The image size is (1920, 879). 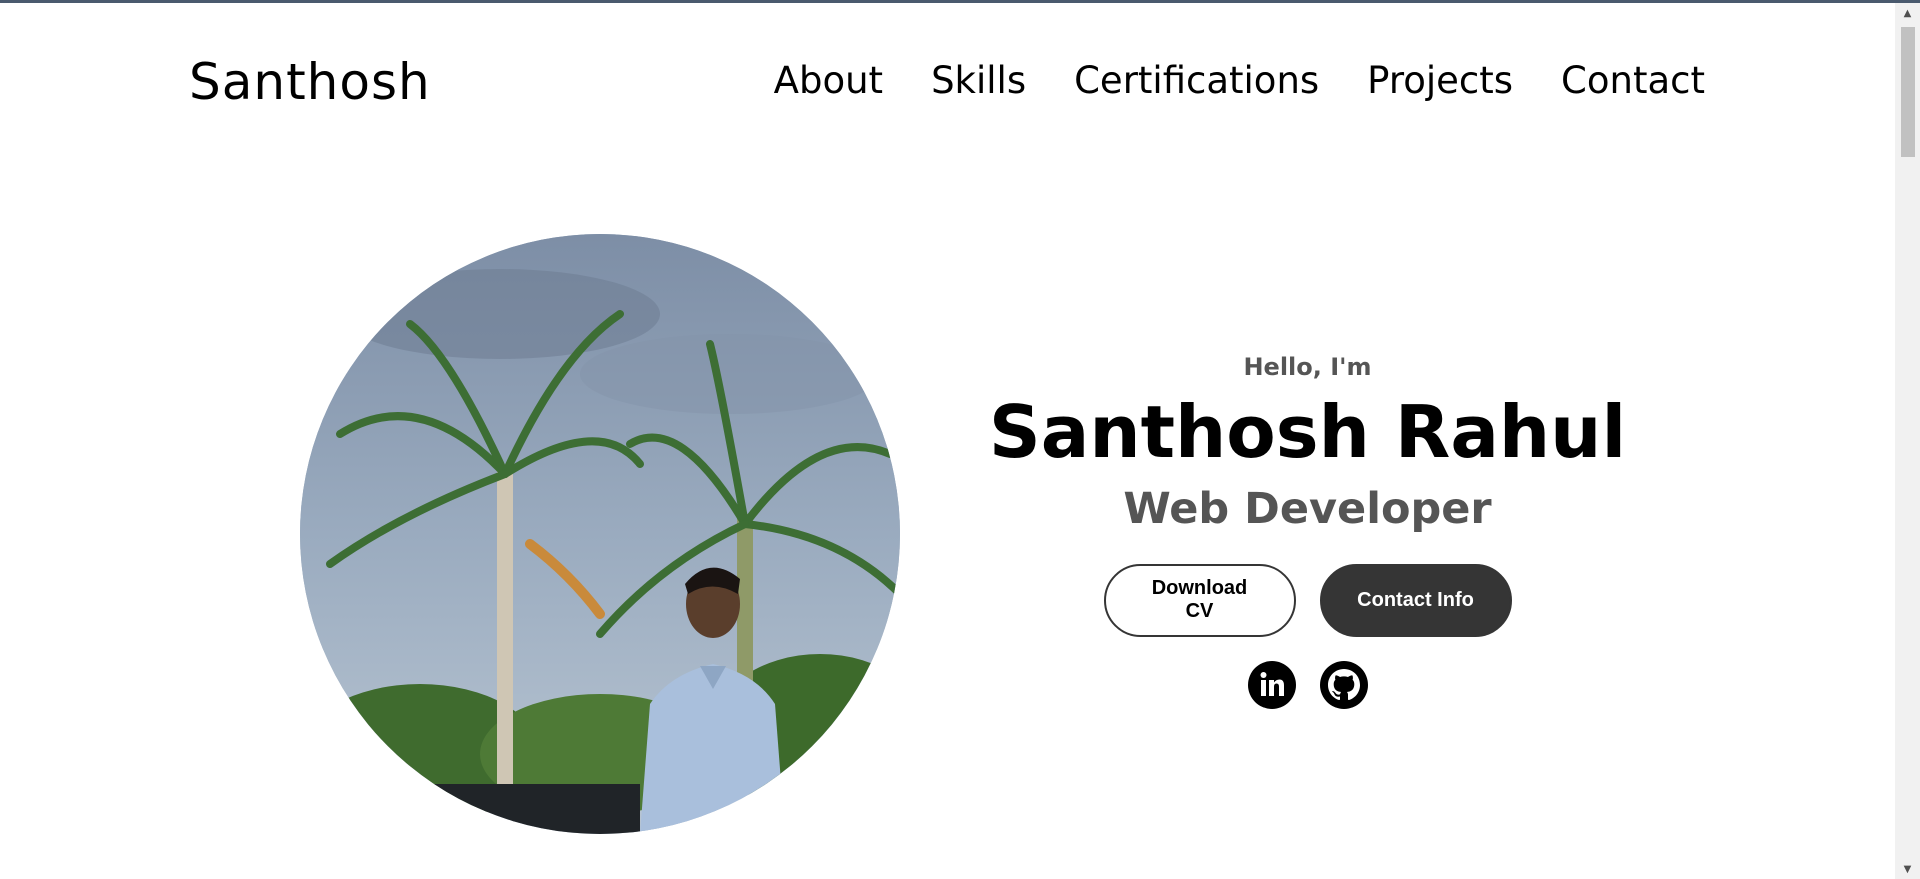 I want to click on nav-link-about: About, so click(x=828, y=80).